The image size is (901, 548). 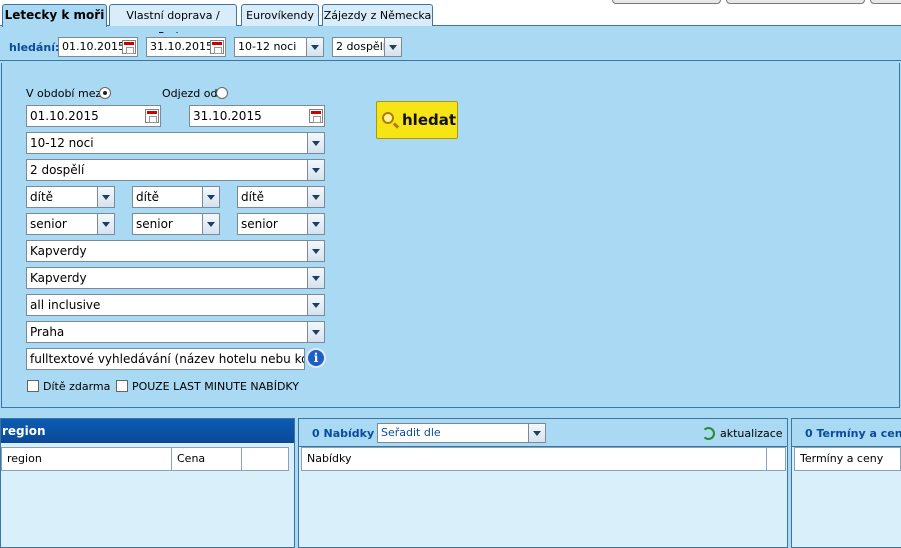 What do you see at coordinates (175, 305) in the screenshot?
I see `board-select: all inclusive` at bounding box center [175, 305].